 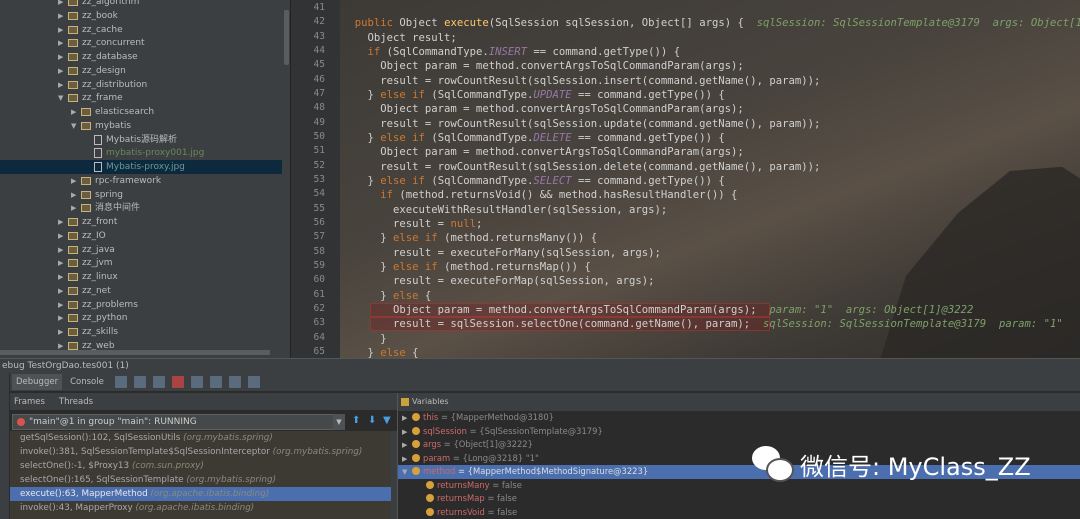 I want to click on tree-item: ▶ zz_front, so click(x=87, y=222).